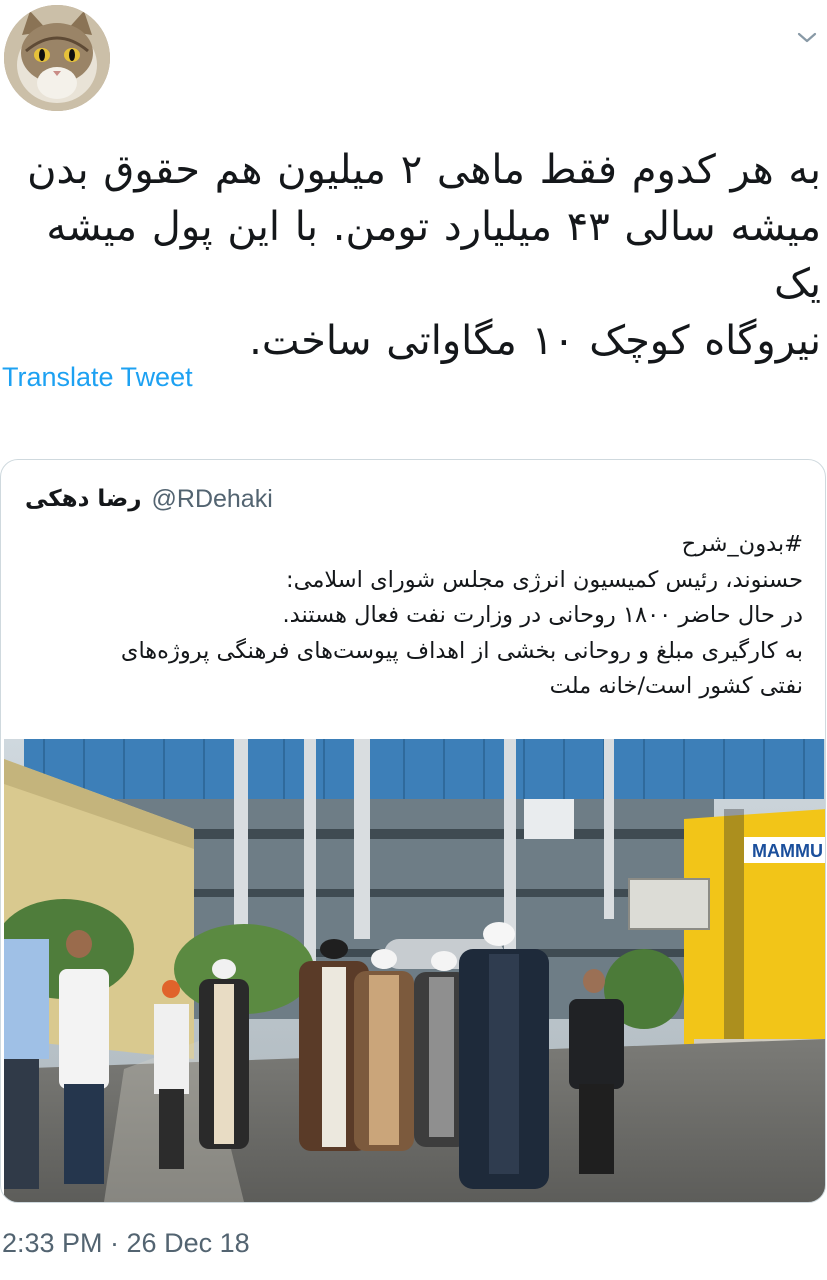  What do you see at coordinates (787, 851) in the screenshot?
I see `container-sign-text: MAMMU` at bounding box center [787, 851].